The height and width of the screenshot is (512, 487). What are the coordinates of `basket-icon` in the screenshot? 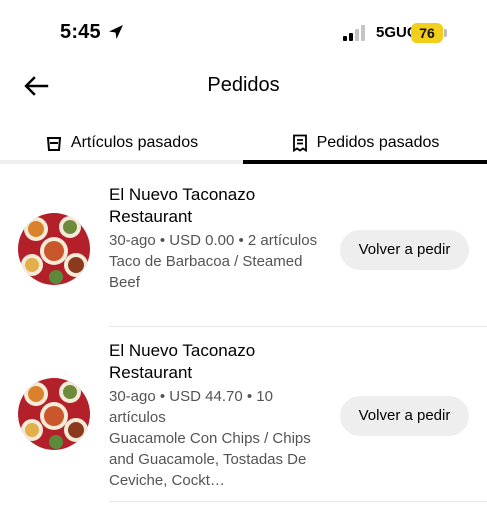 It's located at (53, 144).